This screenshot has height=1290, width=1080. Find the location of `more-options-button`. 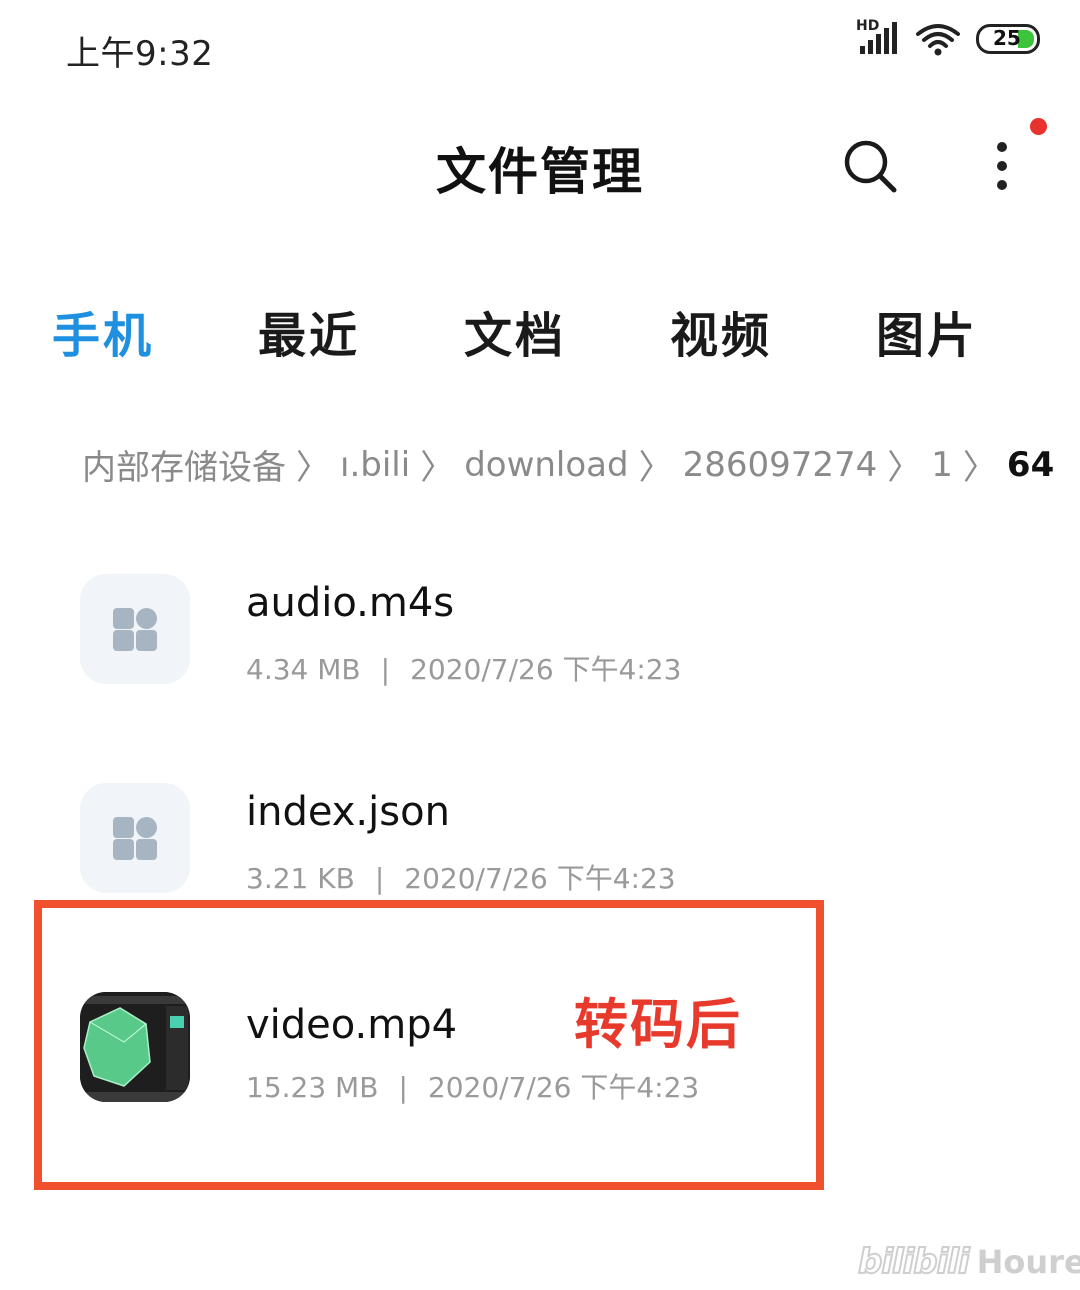

more-options-button is located at coordinates (1002, 166).